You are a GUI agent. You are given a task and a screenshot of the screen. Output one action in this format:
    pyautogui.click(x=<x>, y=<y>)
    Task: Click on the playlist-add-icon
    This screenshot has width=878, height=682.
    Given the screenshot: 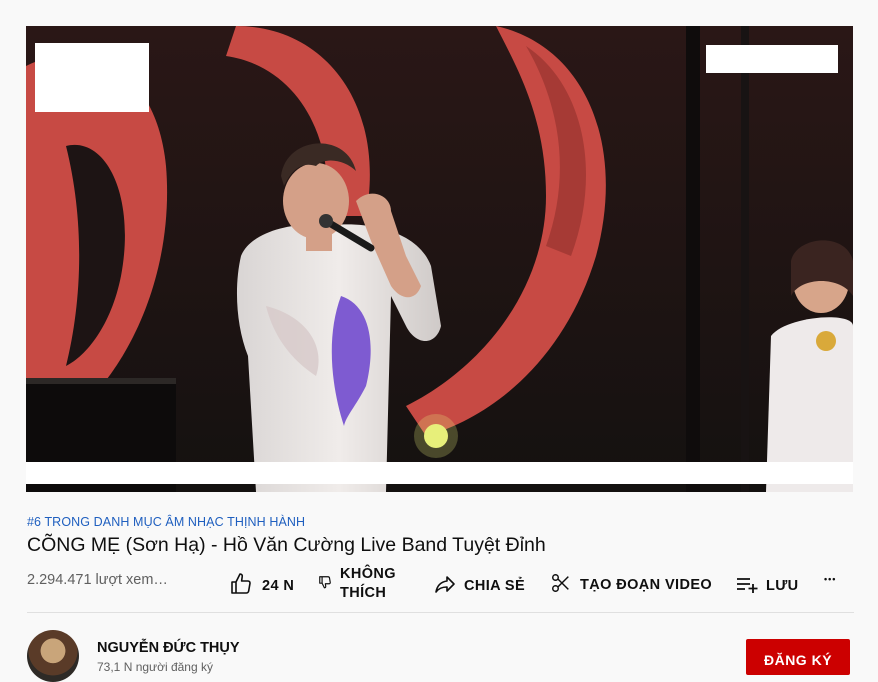 What is the action you would take?
    pyautogui.click(x=747, y=586)
    